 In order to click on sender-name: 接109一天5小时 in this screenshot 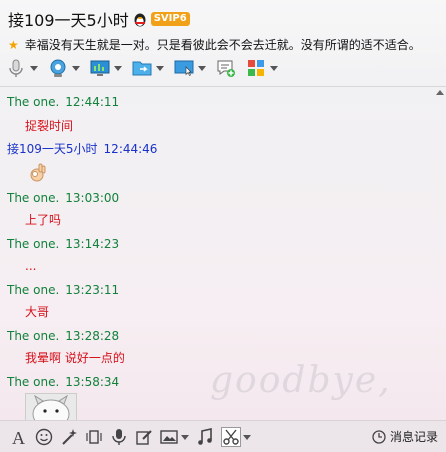, I will do `click(52, 149)`.